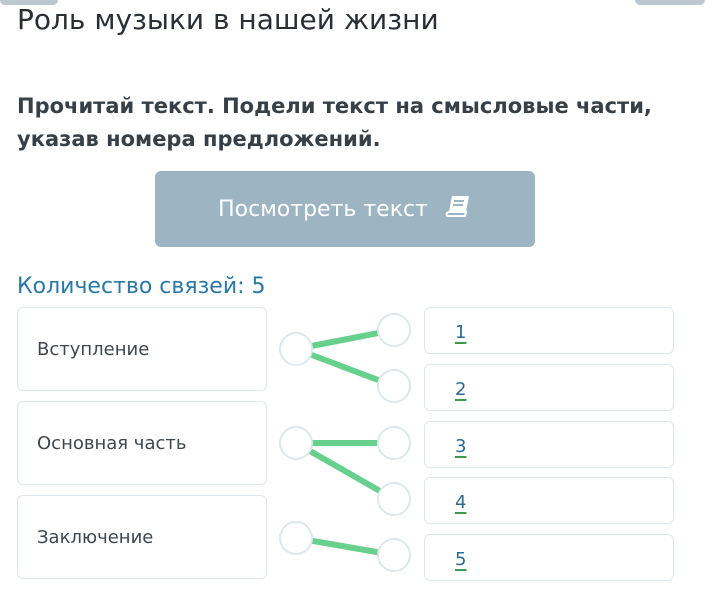 The height and width of the screenshot is (610, 705). What do you see at coordinates (461, 559) in the screenshot?
I see `right-item-number: 5` at bounding box center [461, 559].